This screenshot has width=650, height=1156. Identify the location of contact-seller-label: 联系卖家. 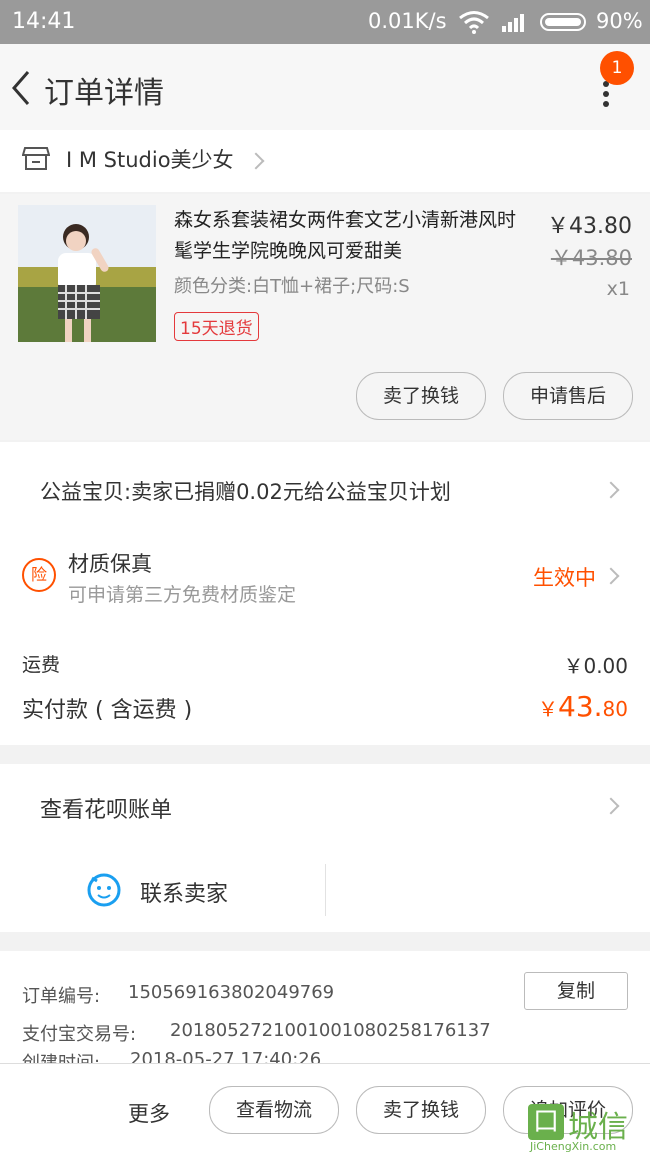
(184, 894).